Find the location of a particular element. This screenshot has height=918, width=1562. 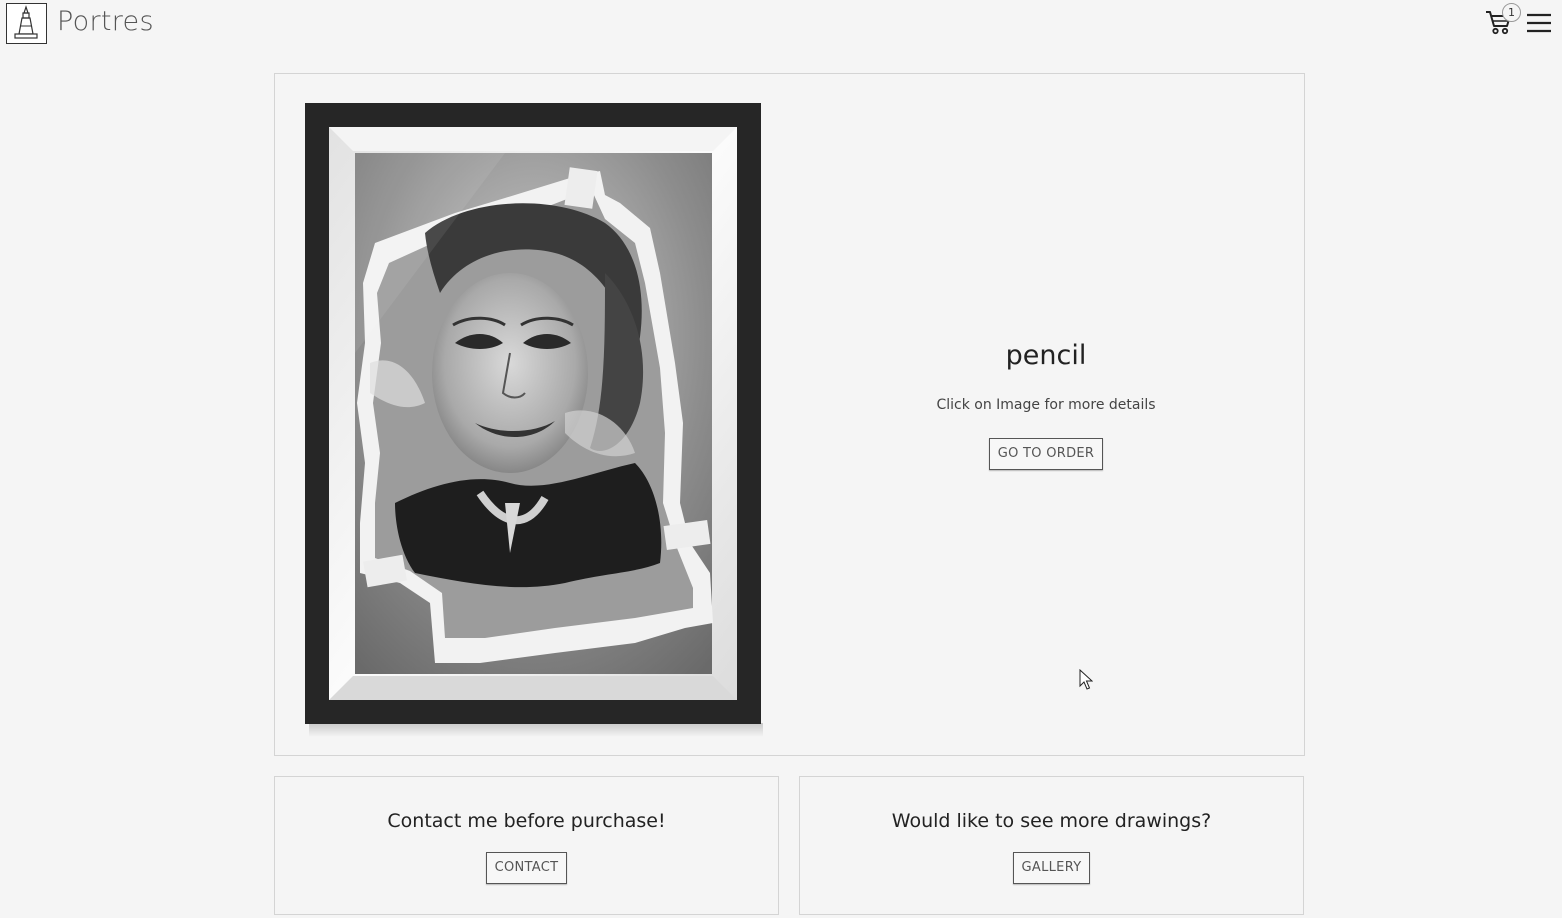

contact-card: Contact me before purchase! CONTACT is located at coordinates (526, 845).